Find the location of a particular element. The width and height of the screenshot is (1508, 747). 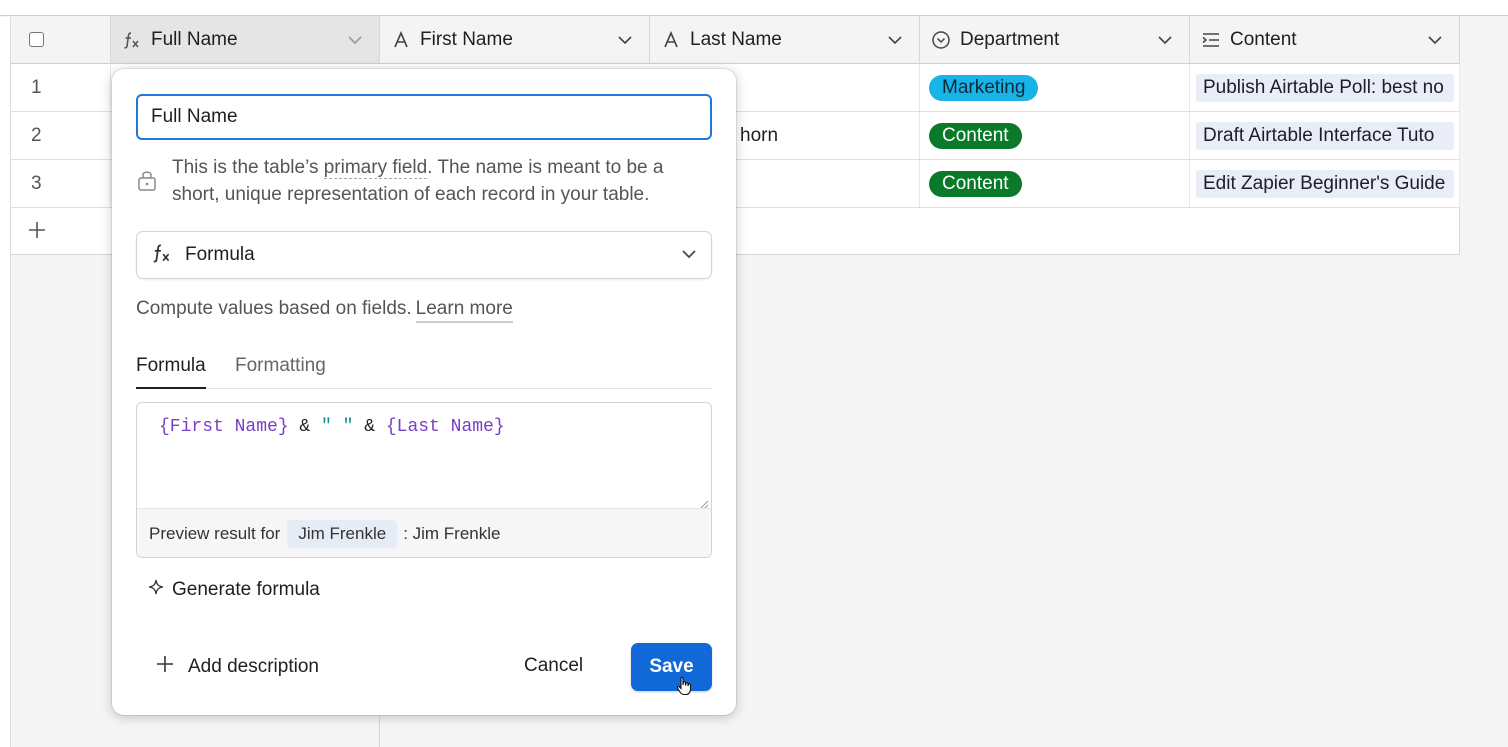

content-chip: Draft Airtable Interface Tuto is located at coordinates (1325, 135).